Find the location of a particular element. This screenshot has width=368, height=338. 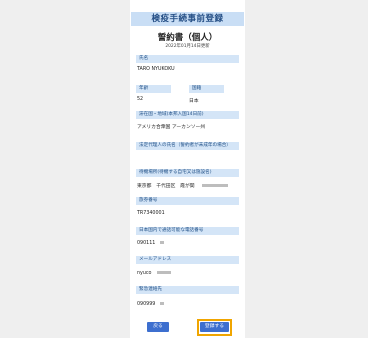

email-value: nyuco is located at coordinates (154, 273).